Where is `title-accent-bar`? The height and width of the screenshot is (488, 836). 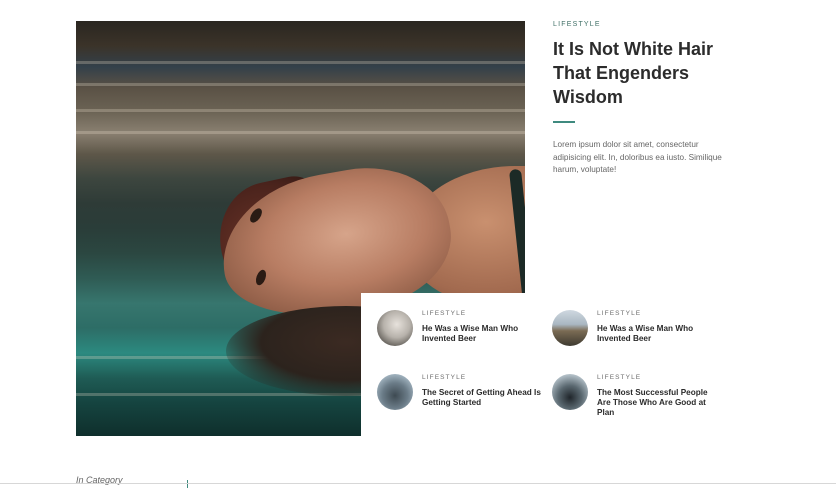 title-accent-bar is located at coordinates (564, 122).